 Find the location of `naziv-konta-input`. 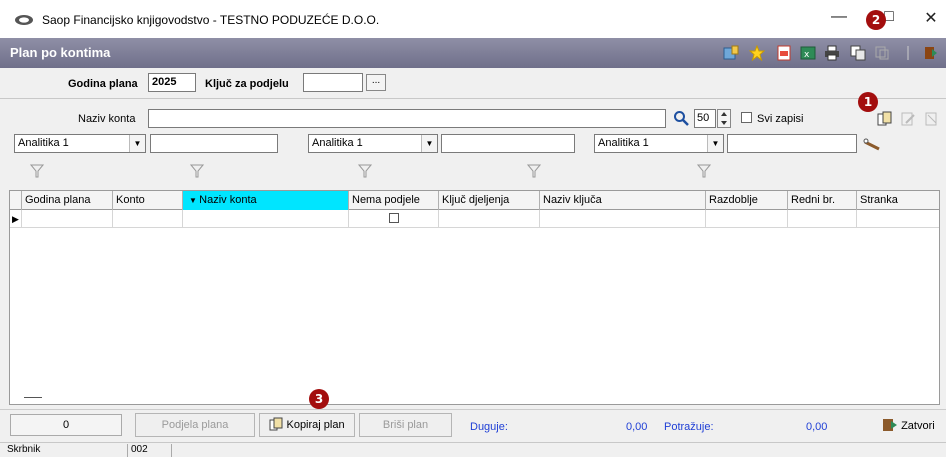

naziv-konta-input is located at coordinates (407, 118).